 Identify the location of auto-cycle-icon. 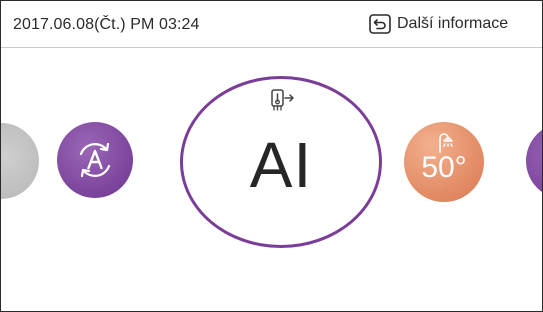
(95, 160).